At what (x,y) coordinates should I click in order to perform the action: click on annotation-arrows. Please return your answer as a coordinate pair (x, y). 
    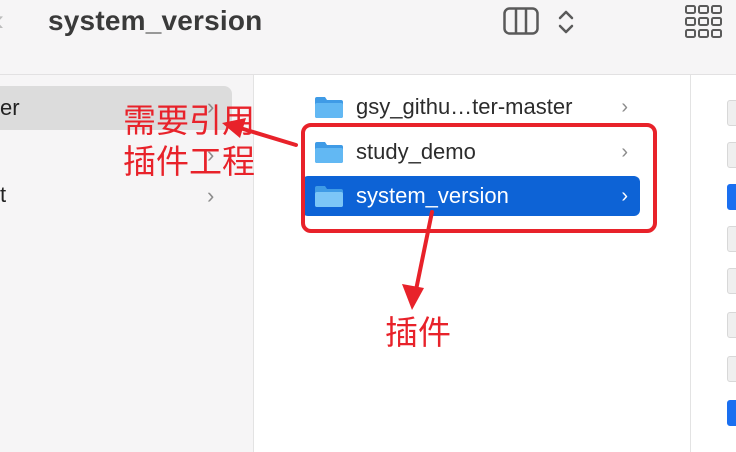
    Looking at the image, I should click on (328, 214).